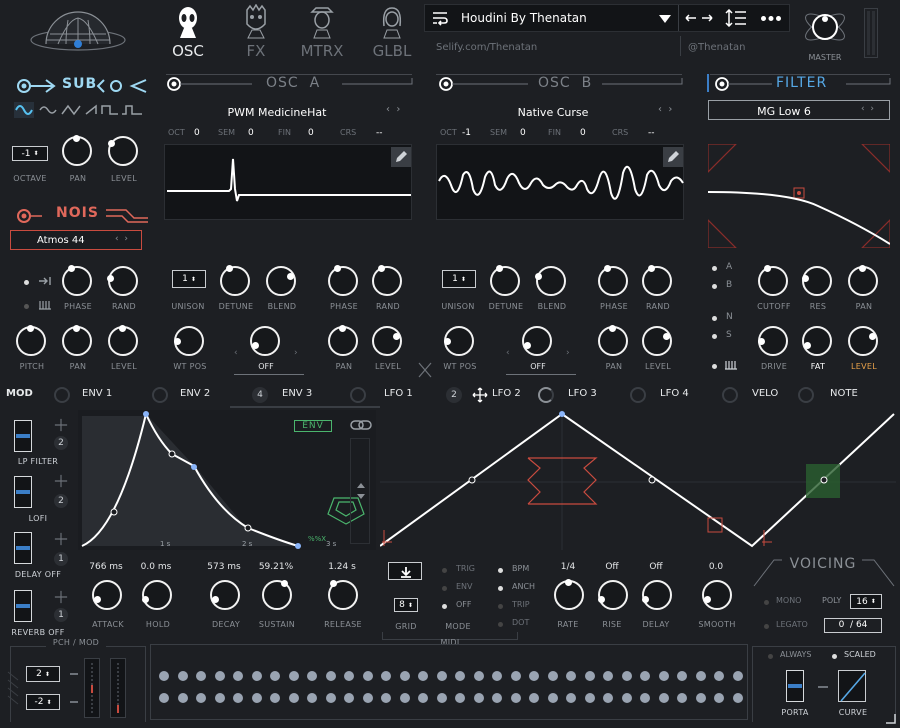 This screenshot has height=728, width=900. What do you see at coordinates (817, 341) in the screenshot?
I see `filter-fat-knob` at bounding box center [817, 341].